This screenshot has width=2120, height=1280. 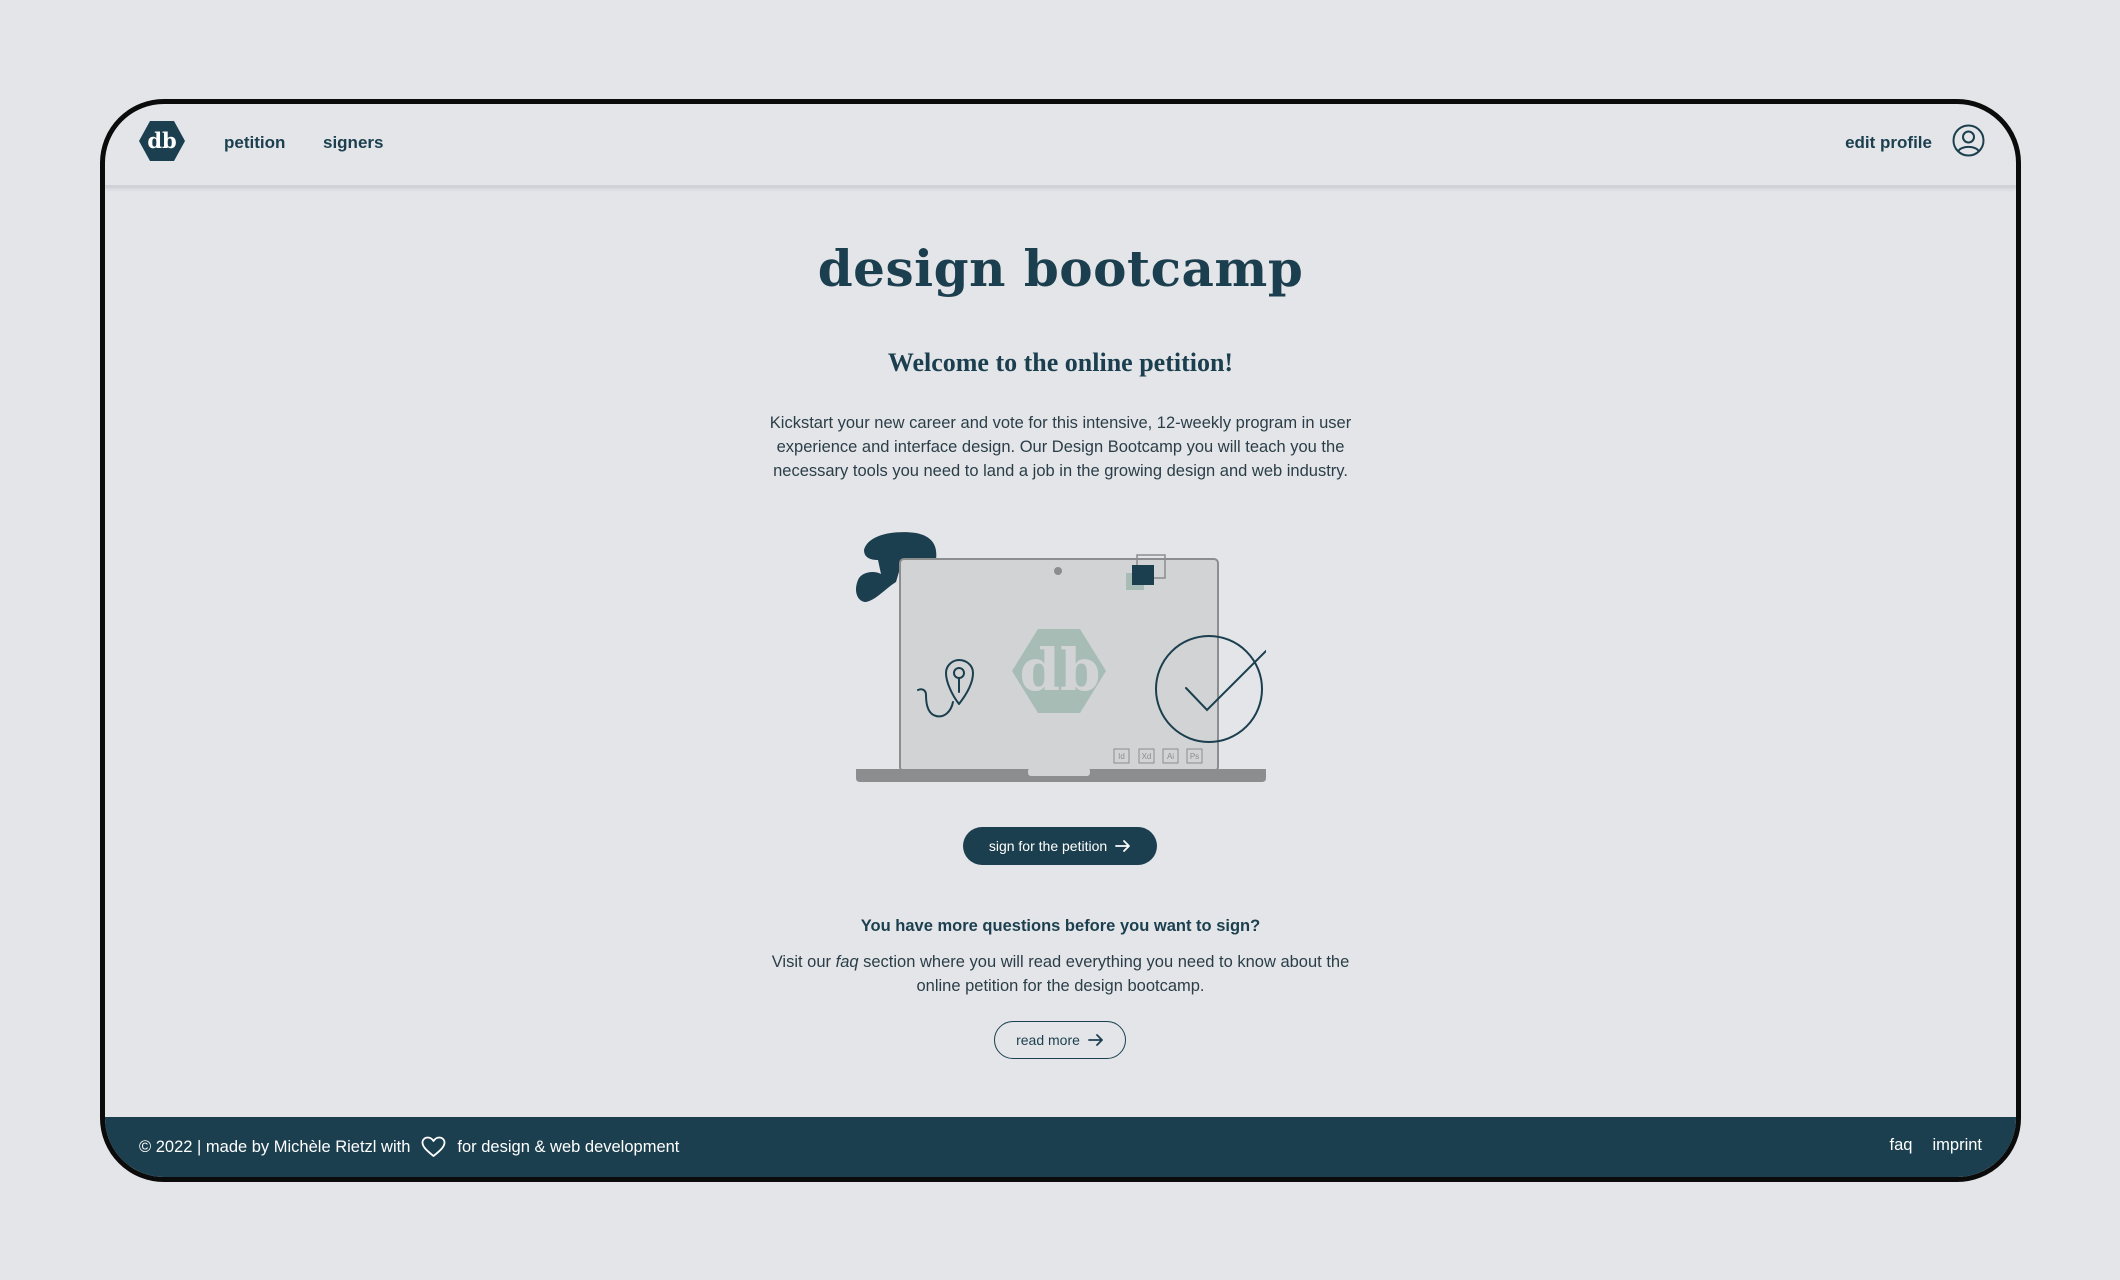 What do you see at coordinates (434, 1146) in the screenshot?
I see `heart-outline-icon` at bounding box center [434, 1146].